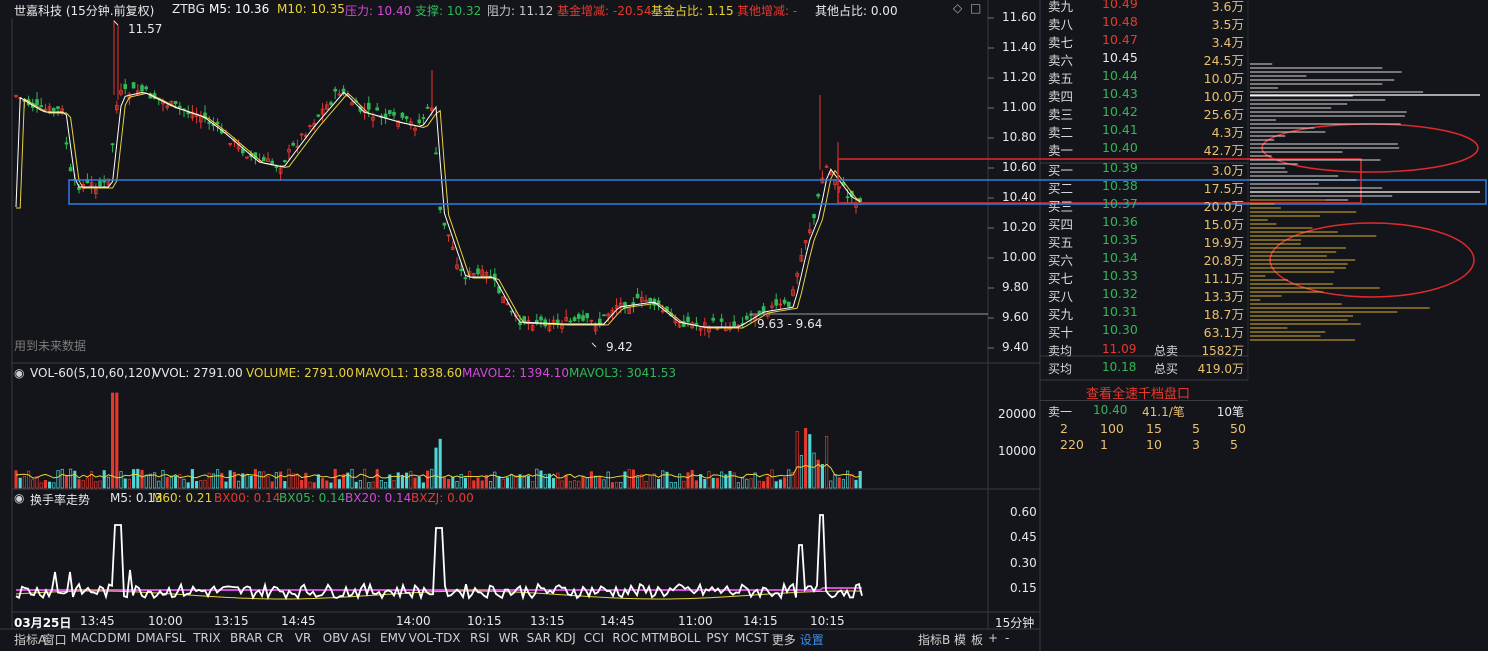 This screenshot has width=1488, height=651. Describe the element at coordinates (812, 639) in the screenshot. I see `toolbar-item: 设置` at that location.